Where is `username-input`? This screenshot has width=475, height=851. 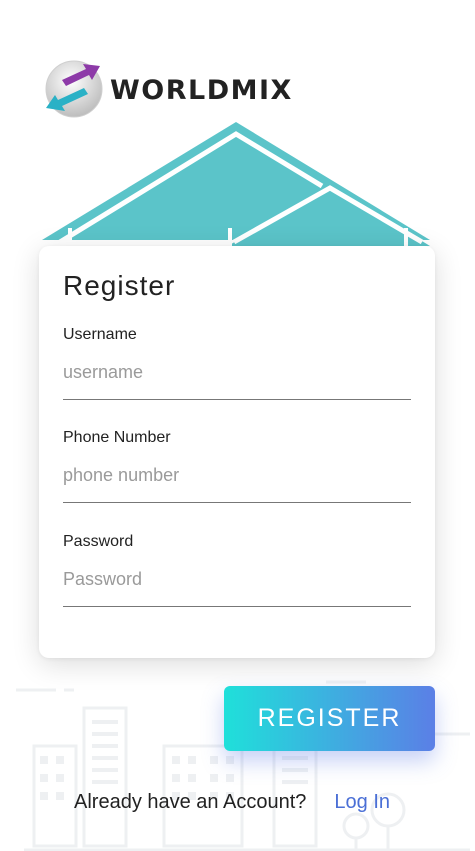 username-input is located at coordinates (237, 381).